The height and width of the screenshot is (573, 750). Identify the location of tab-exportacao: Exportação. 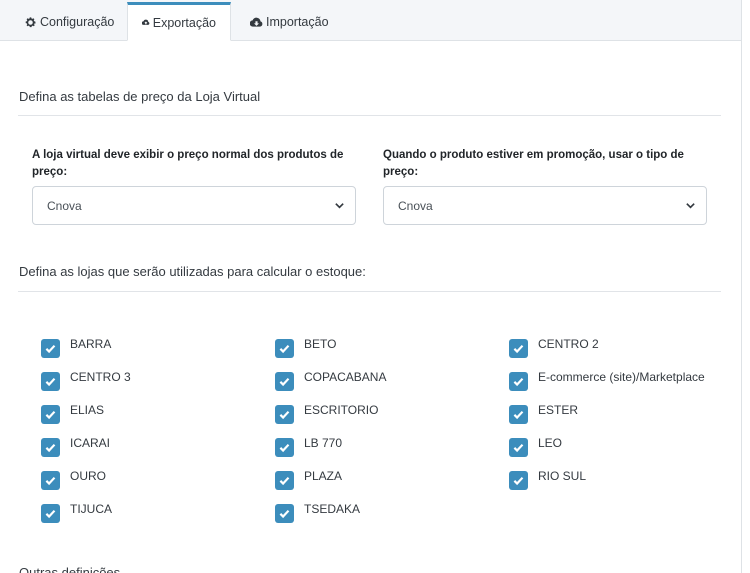
(179, 21).